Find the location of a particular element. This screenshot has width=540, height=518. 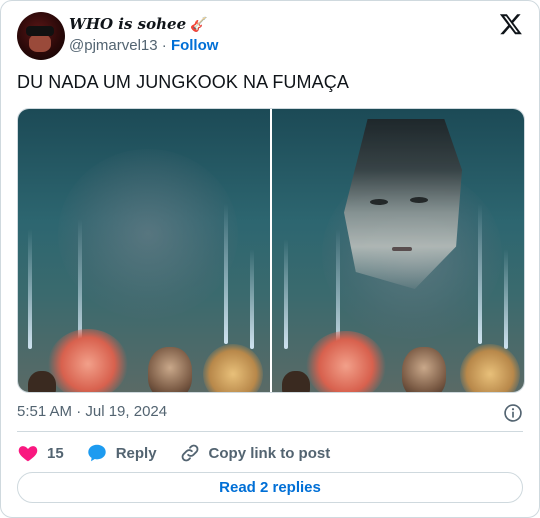

reply-button: Reply is located at coordinates (121, 453).